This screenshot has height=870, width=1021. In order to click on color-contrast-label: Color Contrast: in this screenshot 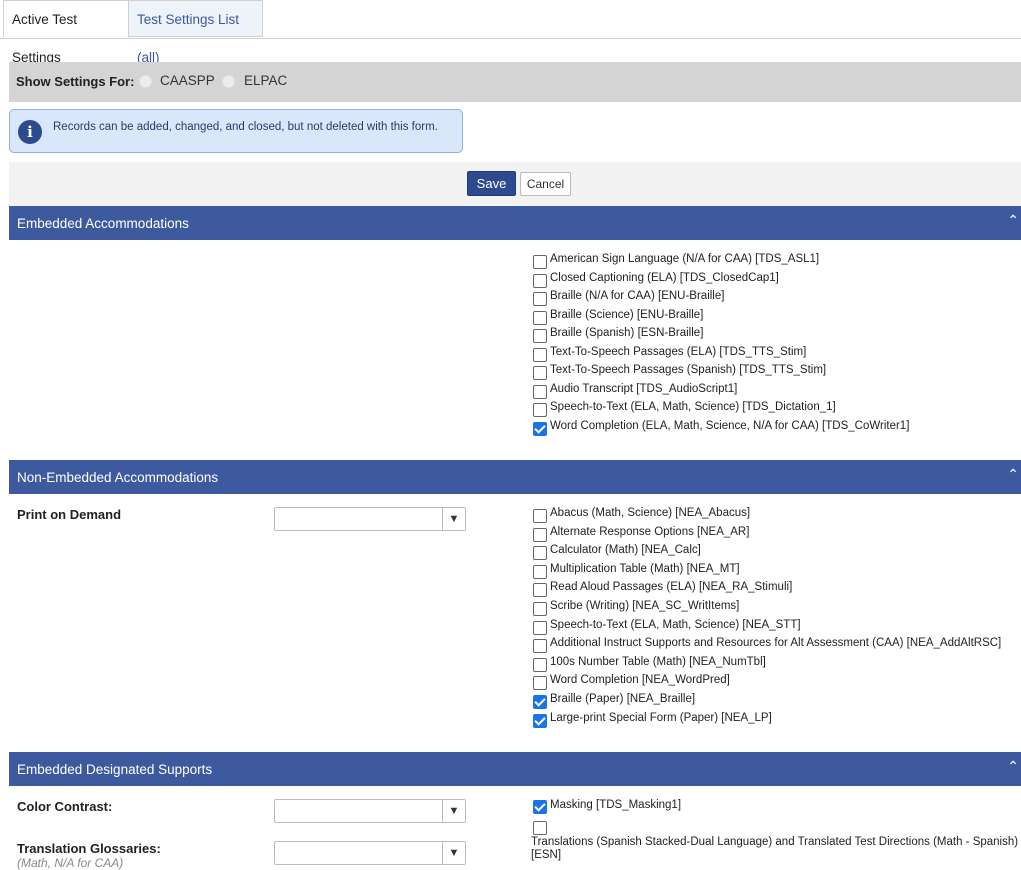, I will do `click(65, 806)`.